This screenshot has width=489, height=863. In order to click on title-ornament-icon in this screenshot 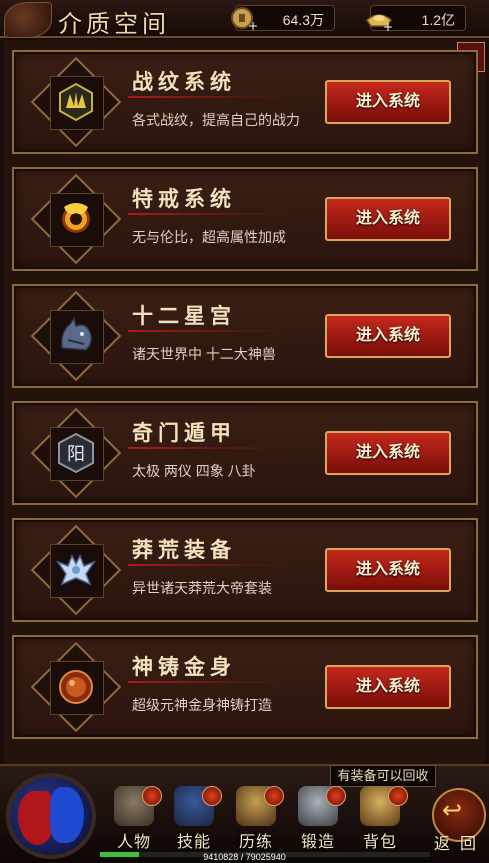, I will do `click(28, 20)`.